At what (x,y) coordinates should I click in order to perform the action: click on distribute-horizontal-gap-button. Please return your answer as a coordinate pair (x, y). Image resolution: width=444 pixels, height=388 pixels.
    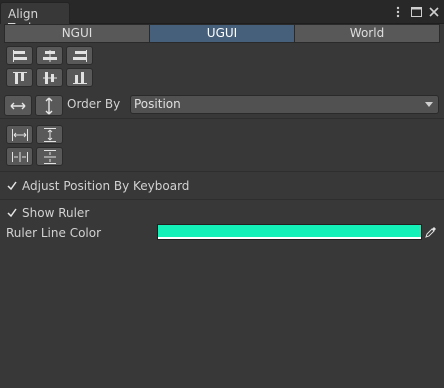
    Looking at the image, I should click on (19, 156).